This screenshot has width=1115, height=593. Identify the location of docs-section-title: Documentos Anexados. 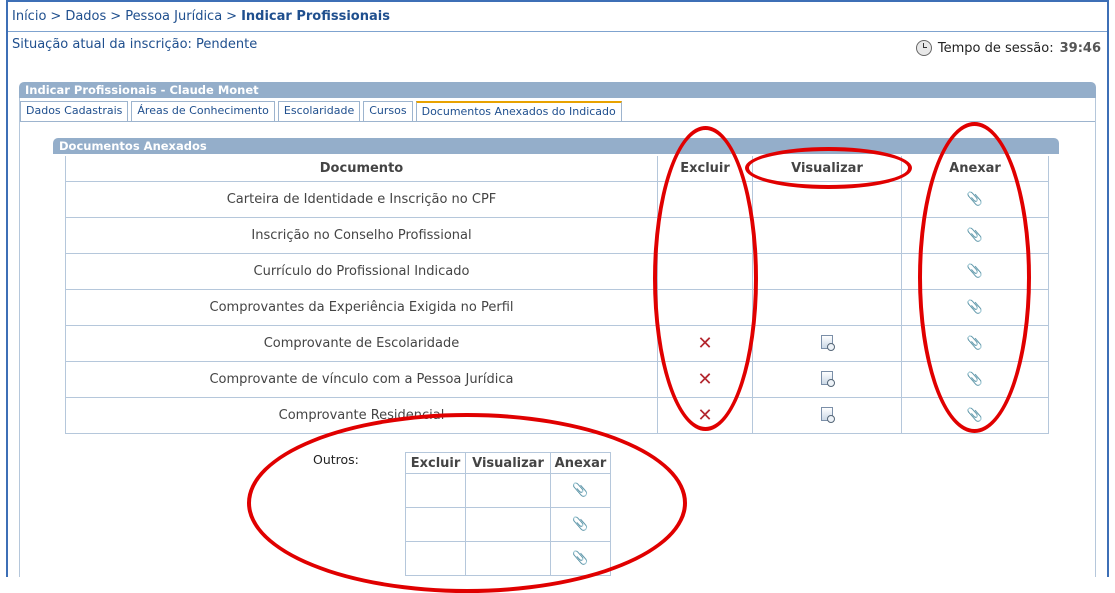
(556, 146).